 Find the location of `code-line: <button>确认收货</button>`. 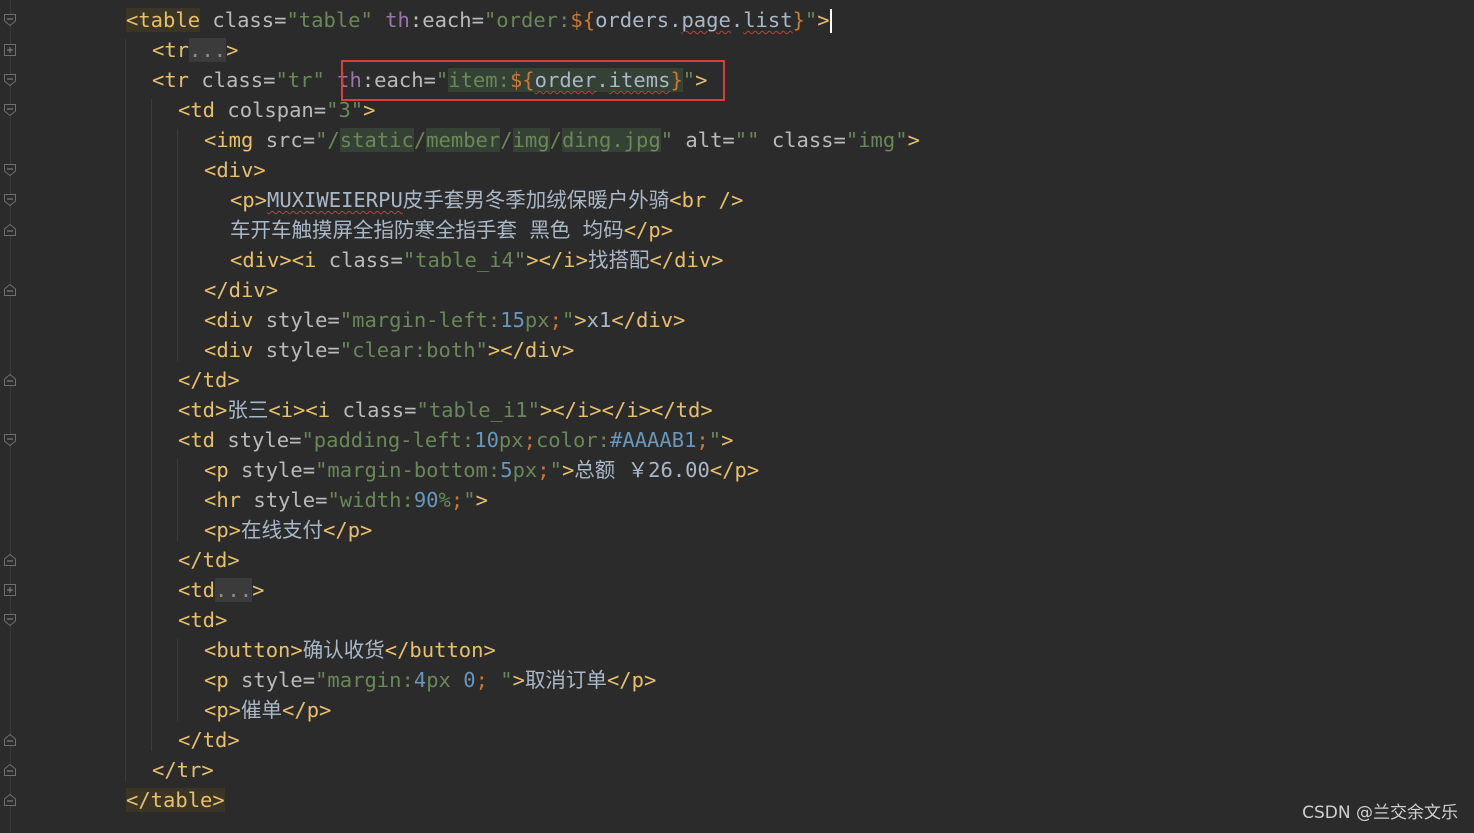

code-line: <button>确认收货</button> is located at coordinates (350, 650).